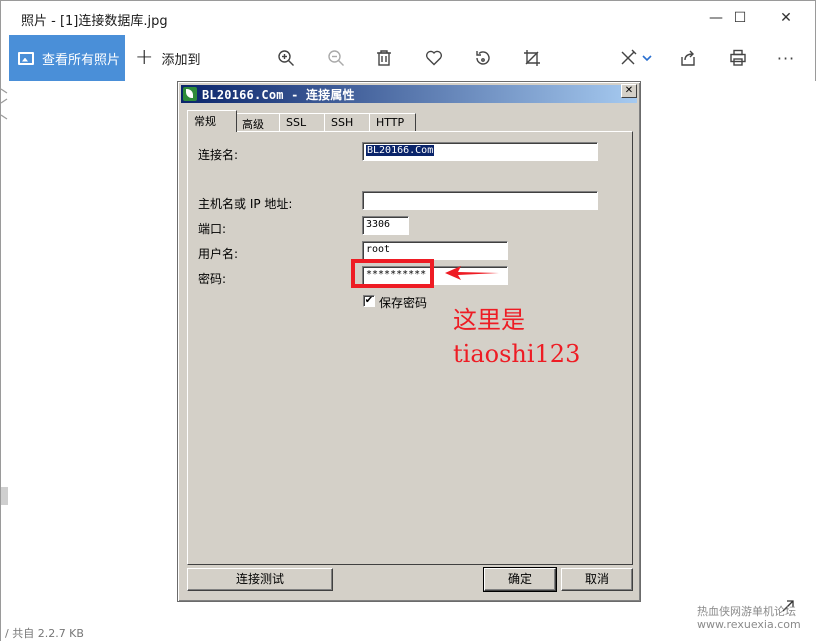  What do you see at coordinates (258, 122) in the screenshot?
I see `tab-advanced: 高级` at bounding box center [258, 122].